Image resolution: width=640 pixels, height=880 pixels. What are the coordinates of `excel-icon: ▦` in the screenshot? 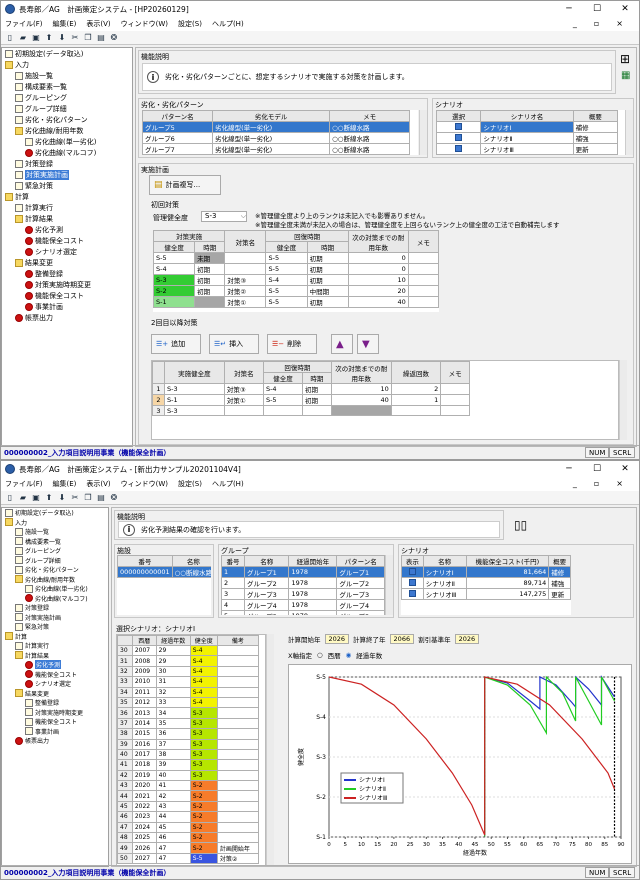 It's located at (625, 75).